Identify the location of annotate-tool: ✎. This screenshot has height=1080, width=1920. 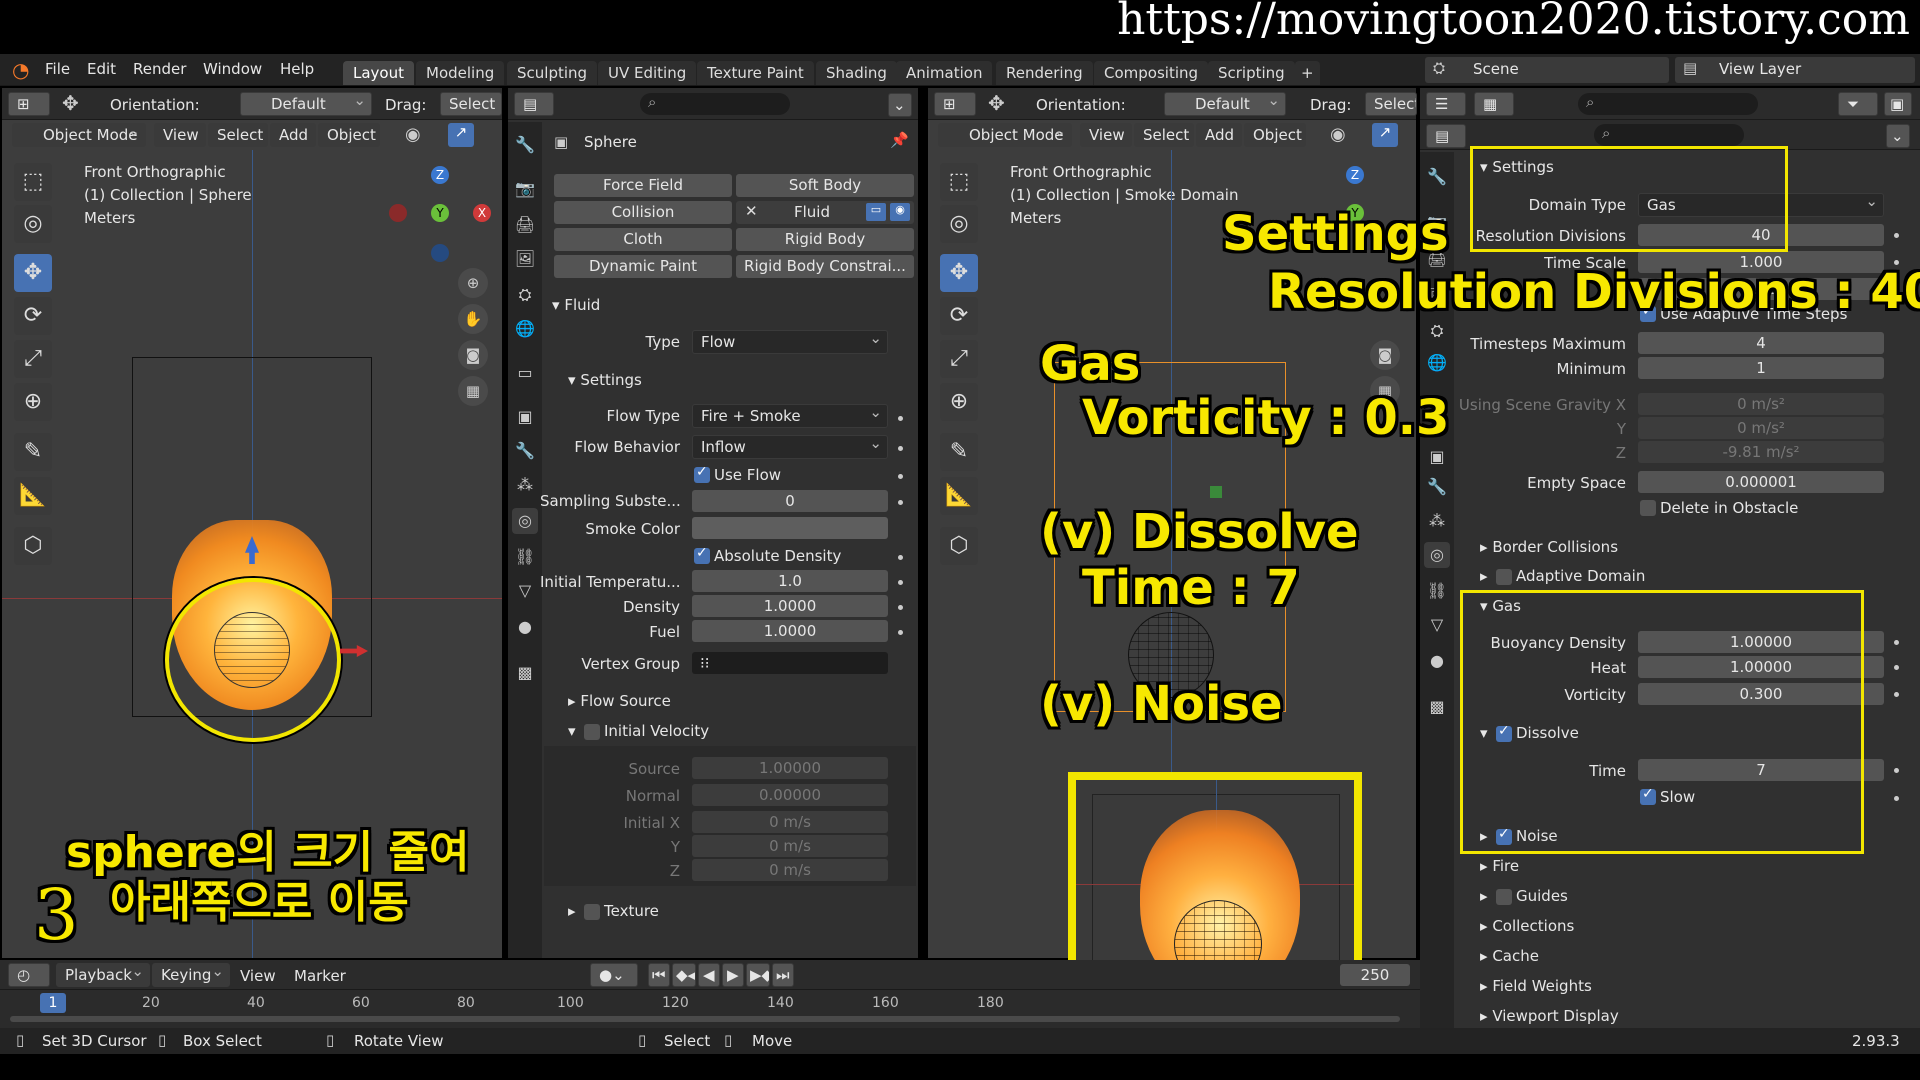
(33, 452).